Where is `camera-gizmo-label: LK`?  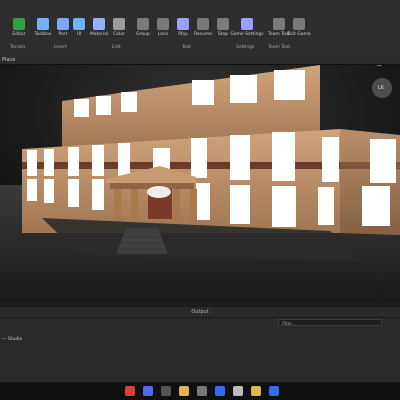 camera-gizmo-label: LK is located at coordinates (381, 88).